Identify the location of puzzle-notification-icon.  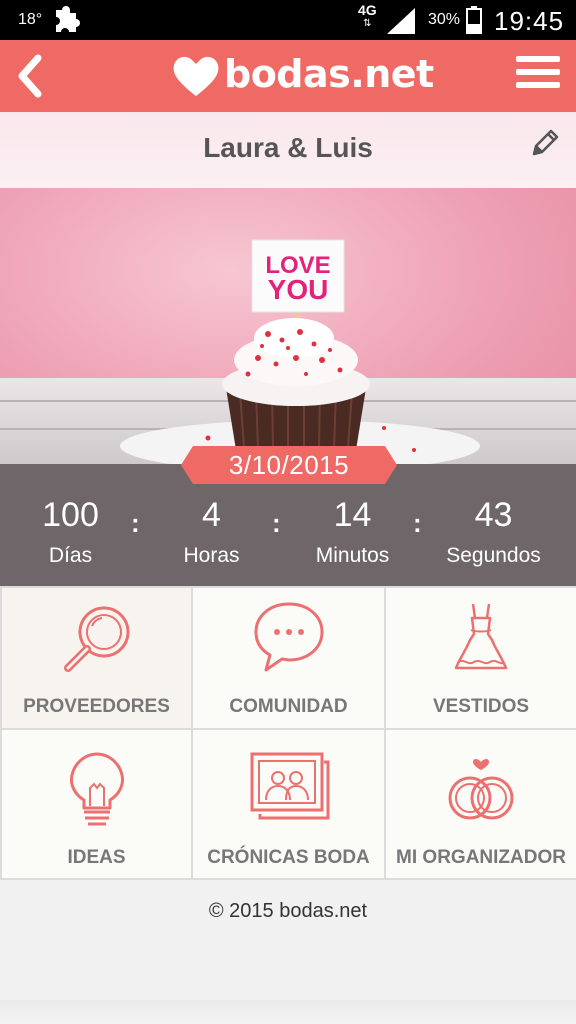
(68, 19).